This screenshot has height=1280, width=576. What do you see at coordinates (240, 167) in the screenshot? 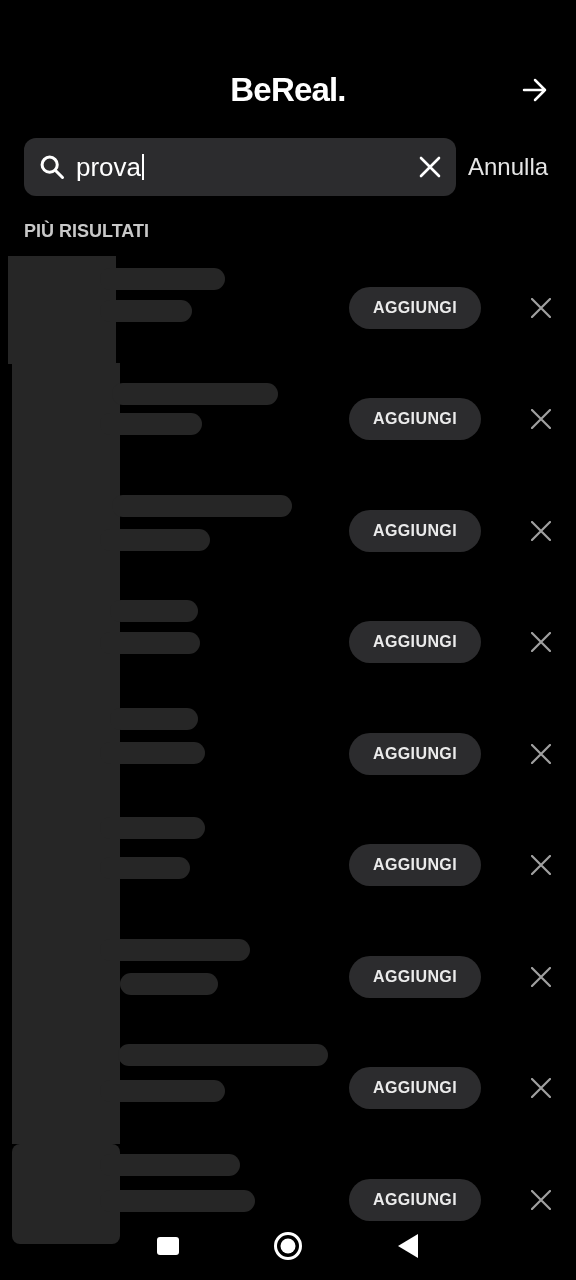
I see `search-field: prova` at bounding box center [240, 167].